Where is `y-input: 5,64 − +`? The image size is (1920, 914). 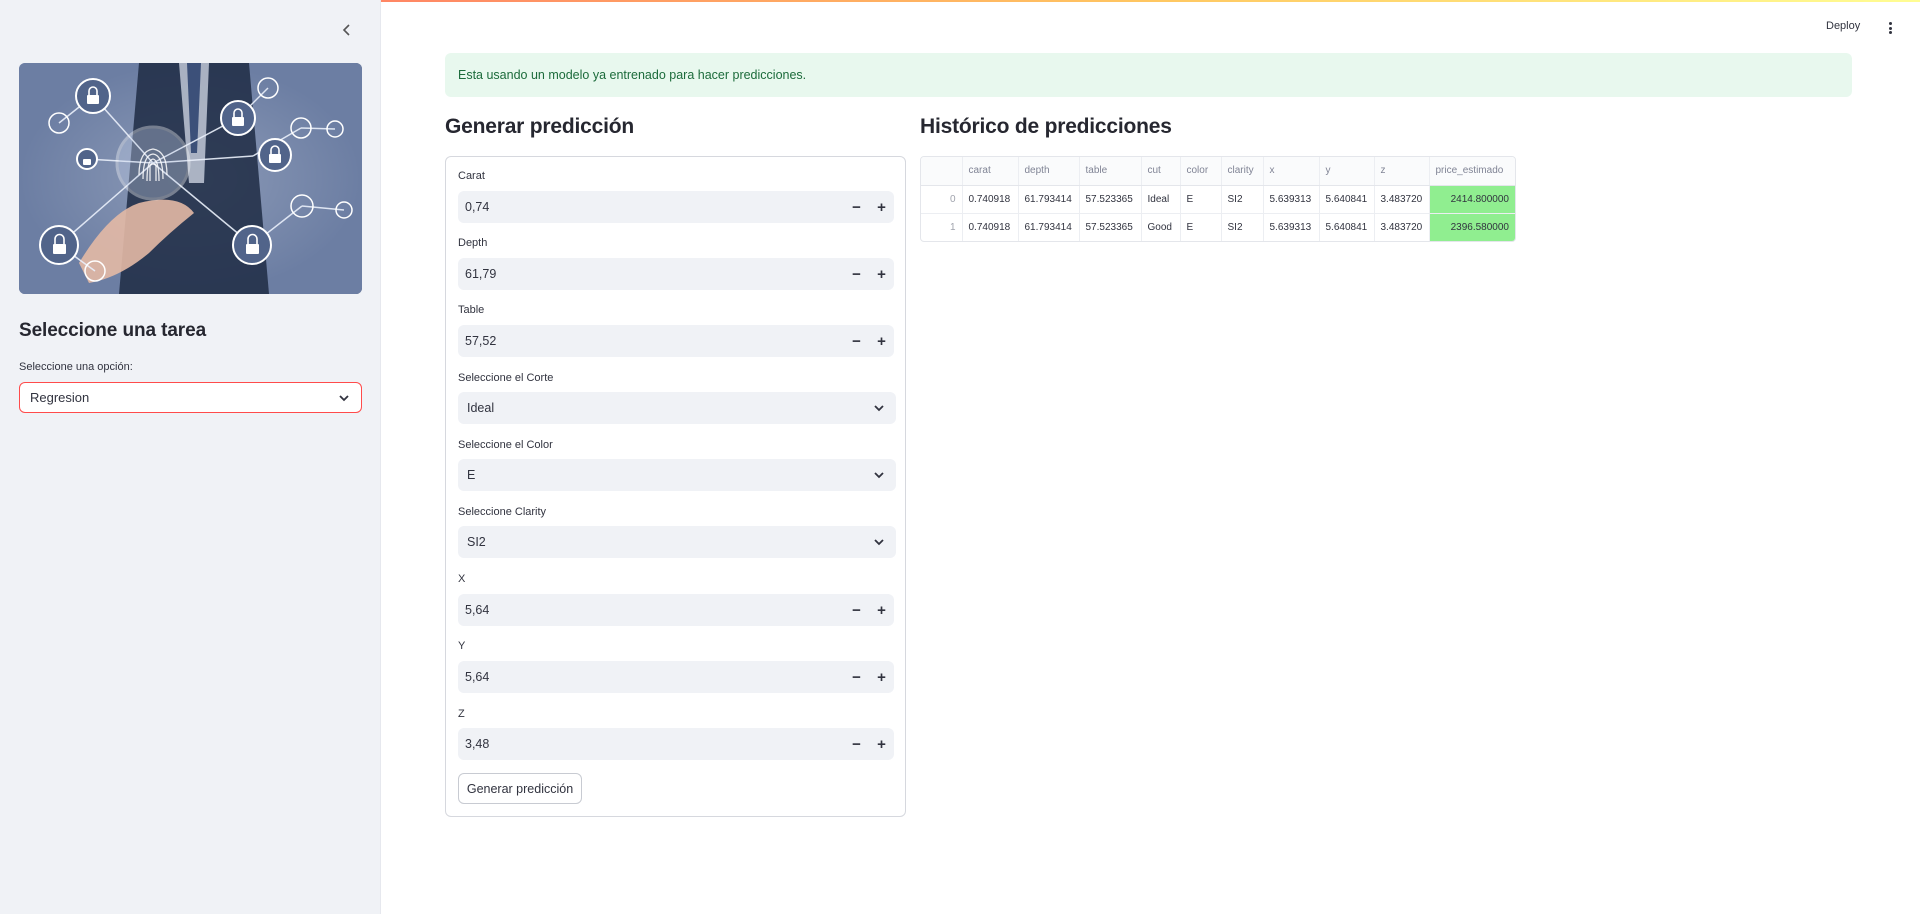
y-input: 5,64 − + is located at coordinates (676, 677).